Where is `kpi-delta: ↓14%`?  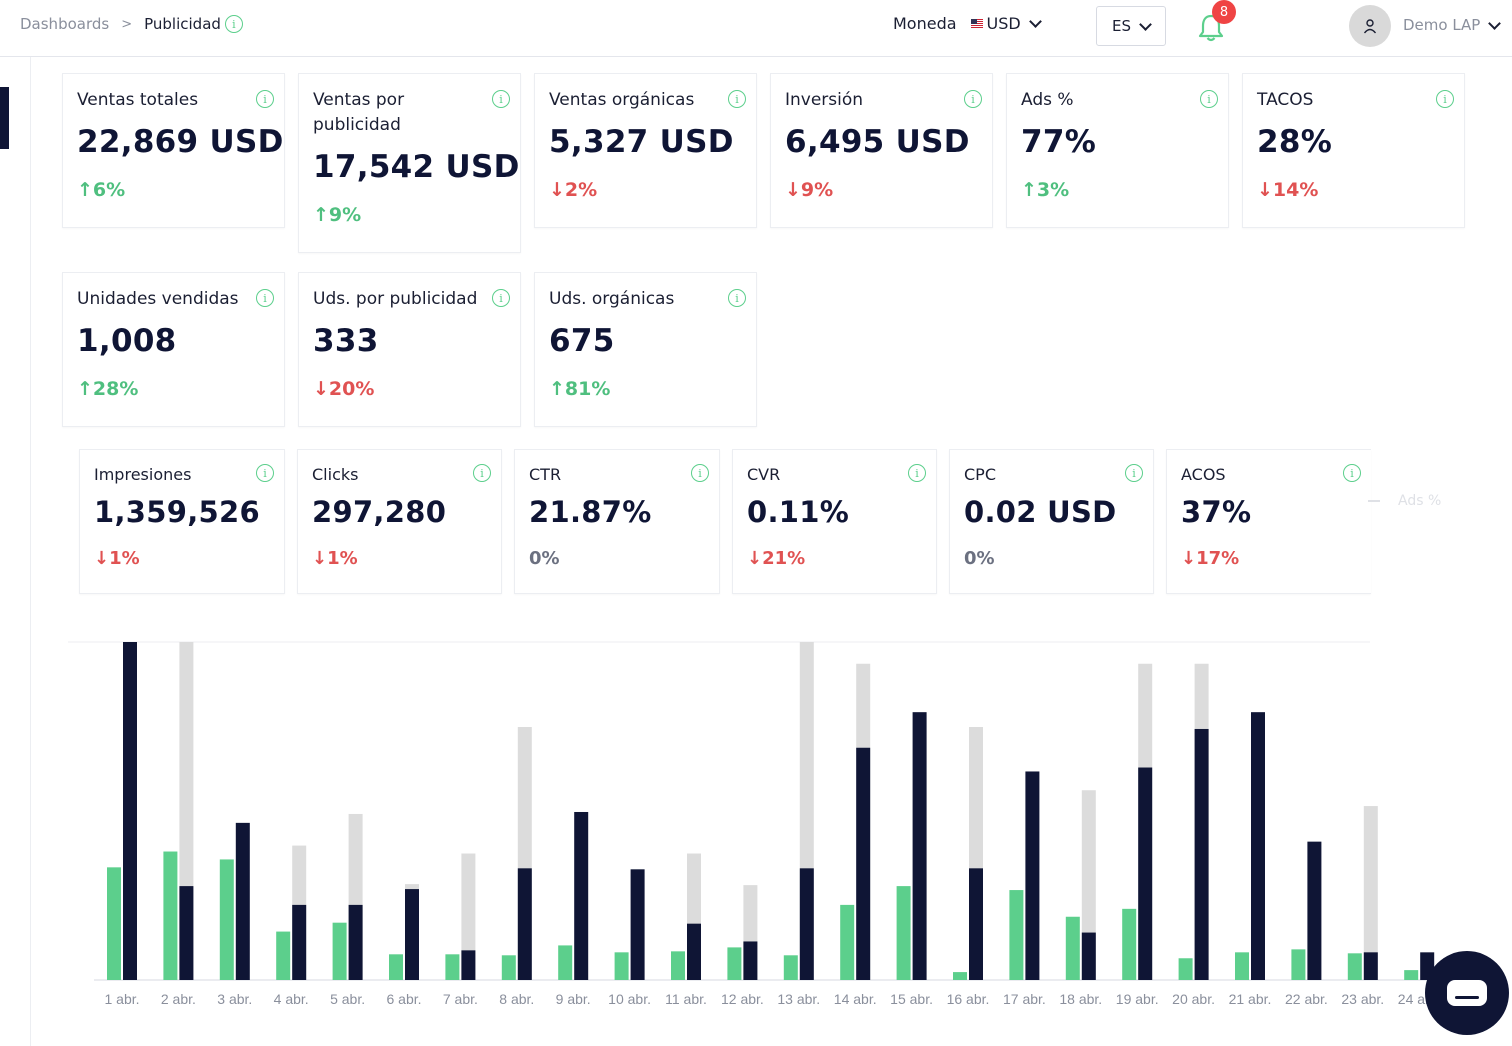
kpi-delta: ↓14% is located at coordinates (1288, 190).